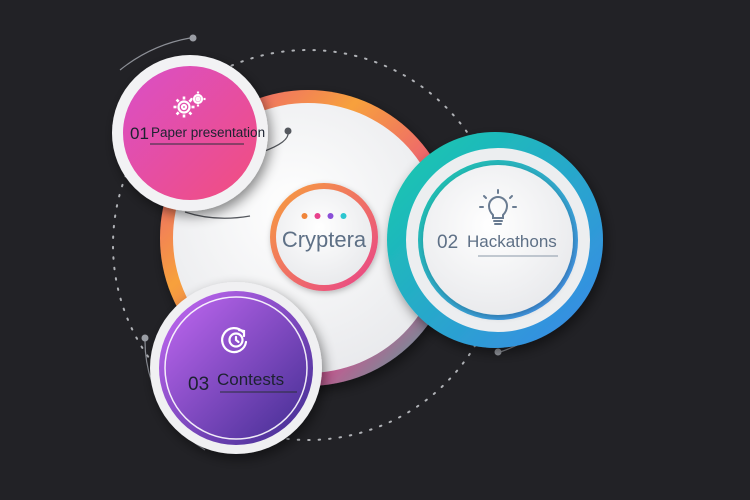  What do you see at coordinates (139, 133) in the screenshot?
I see `item-number: 01` at bounding box center [139, 133].